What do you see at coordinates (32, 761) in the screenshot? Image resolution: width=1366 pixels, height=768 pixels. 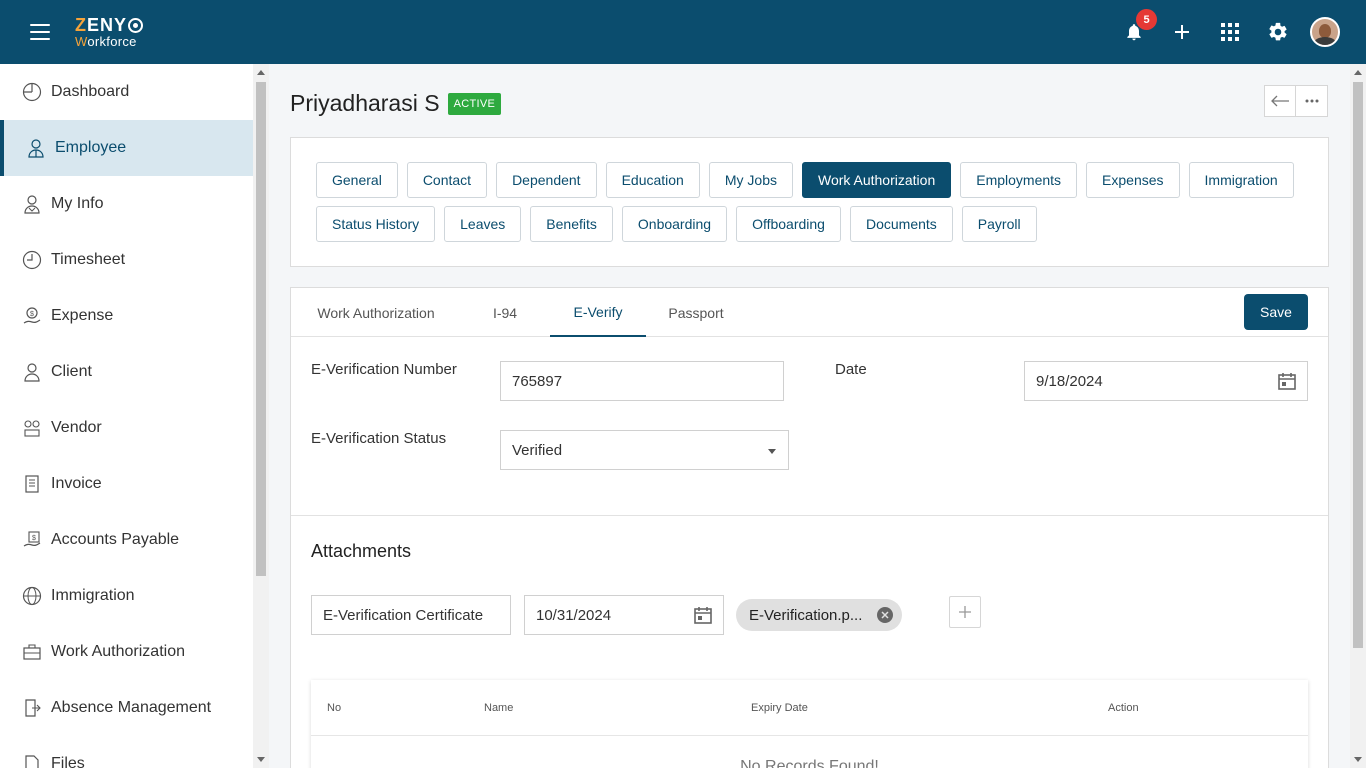 I see `file-icon` at bounding box center [32, 761].